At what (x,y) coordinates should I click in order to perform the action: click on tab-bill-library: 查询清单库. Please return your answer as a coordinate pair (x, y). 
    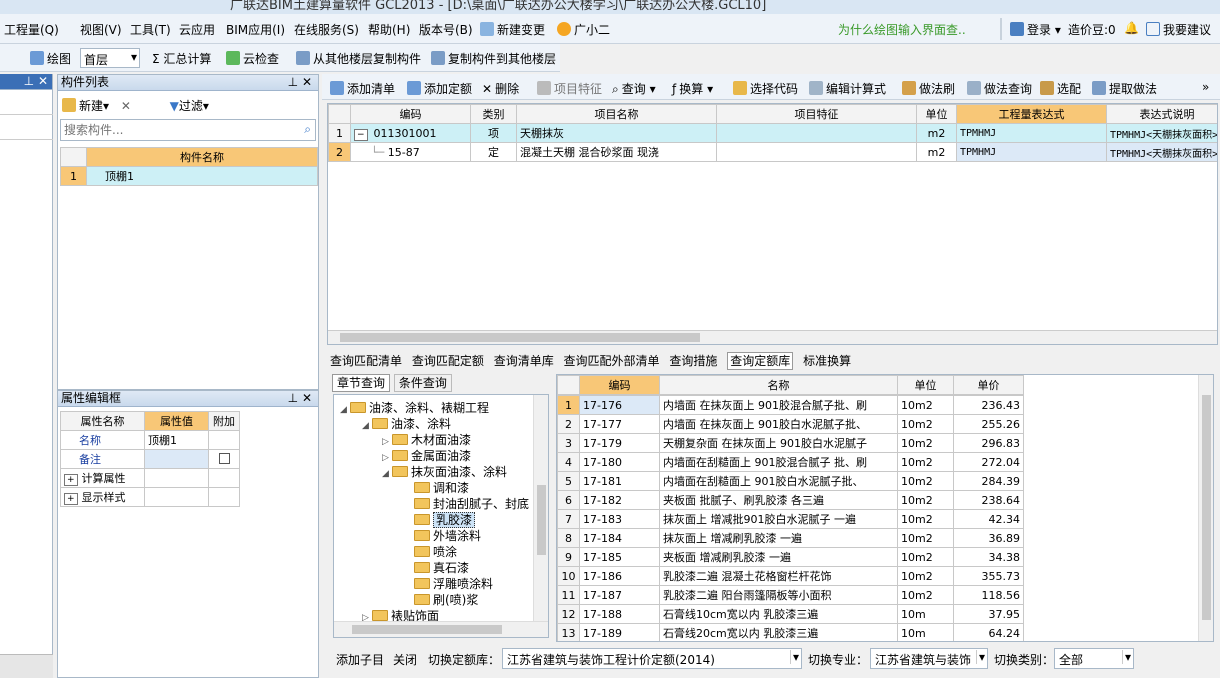
    Looking at the image, I should click on (524, 361).